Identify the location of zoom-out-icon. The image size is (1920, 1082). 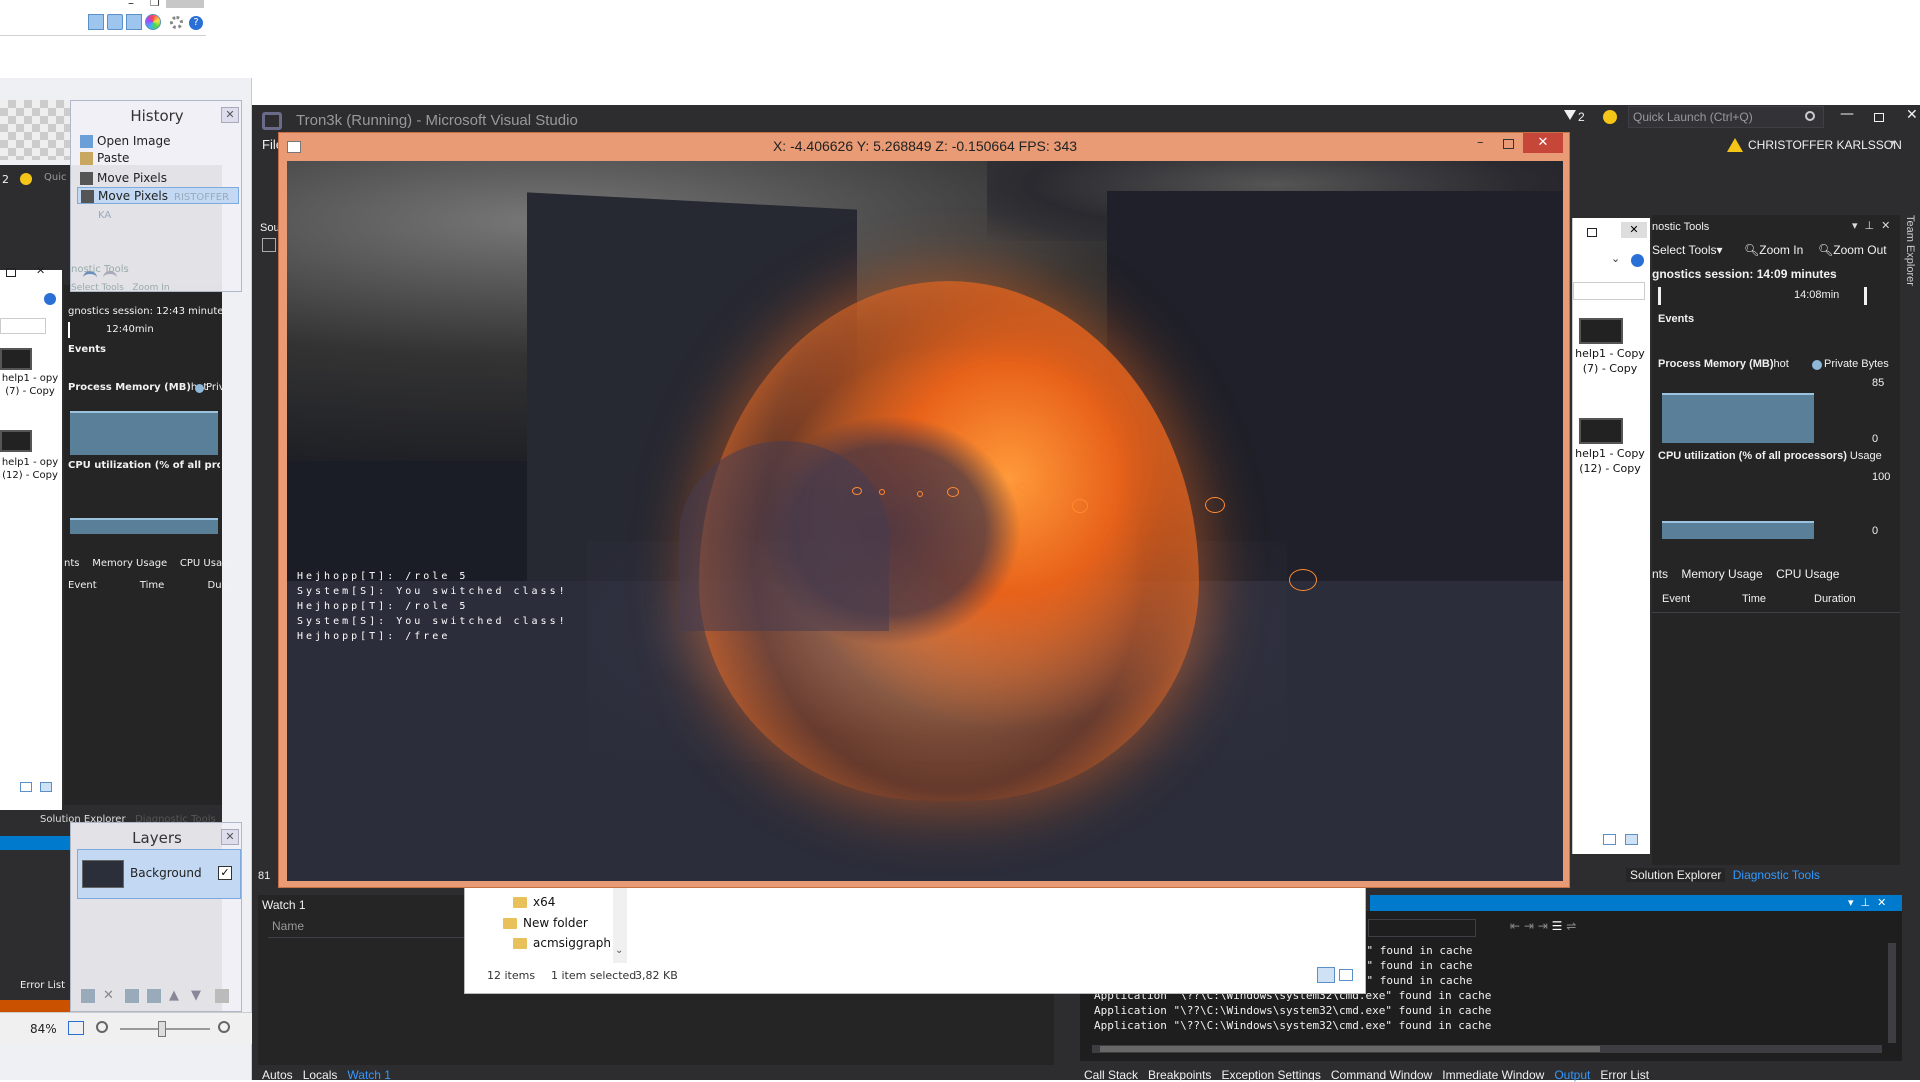
(102, 1027).